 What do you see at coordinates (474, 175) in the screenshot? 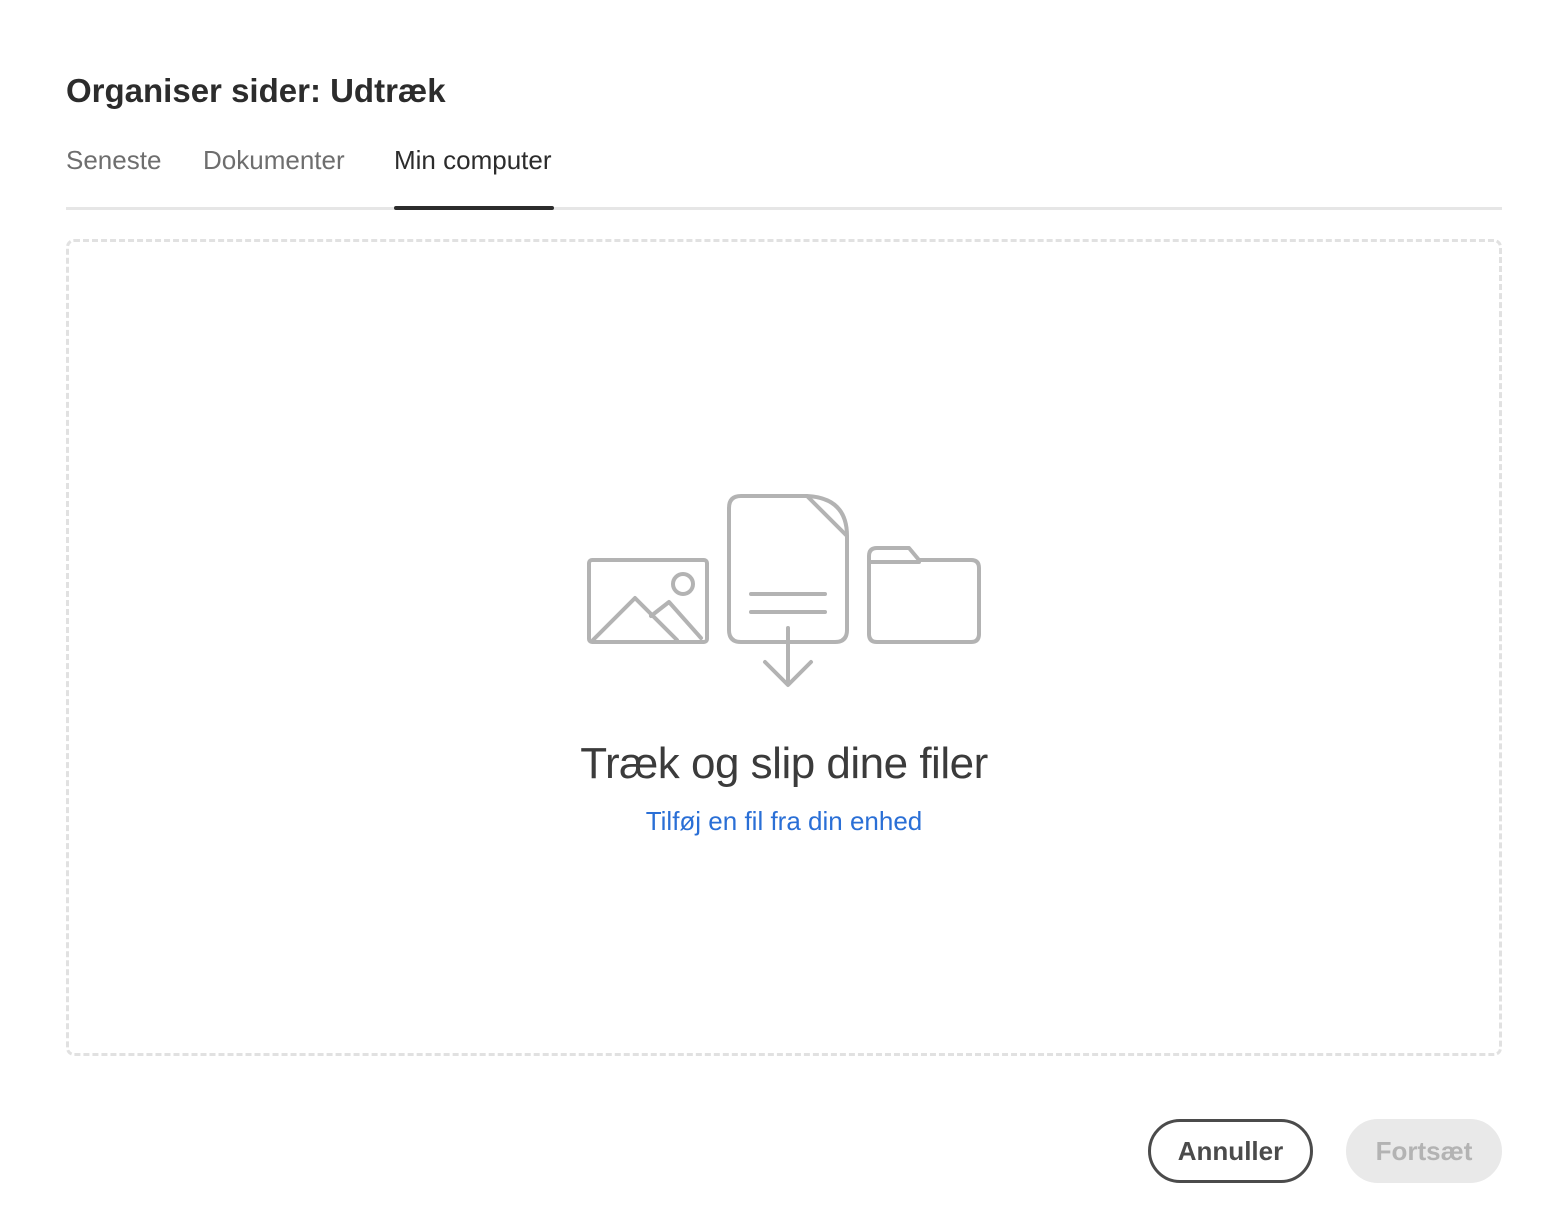
I see `tab-my-computer: Min computer` at bounding box center [474, 175].